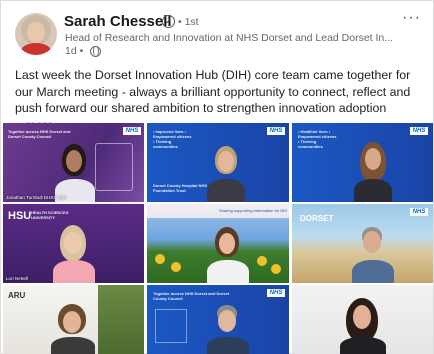 Image resolution: width=434 pixels, height=354 pixels. What do you see at coordinates (36, 34) in the screenshot?
I see `author-avatar` at bounding box center [36, 34].